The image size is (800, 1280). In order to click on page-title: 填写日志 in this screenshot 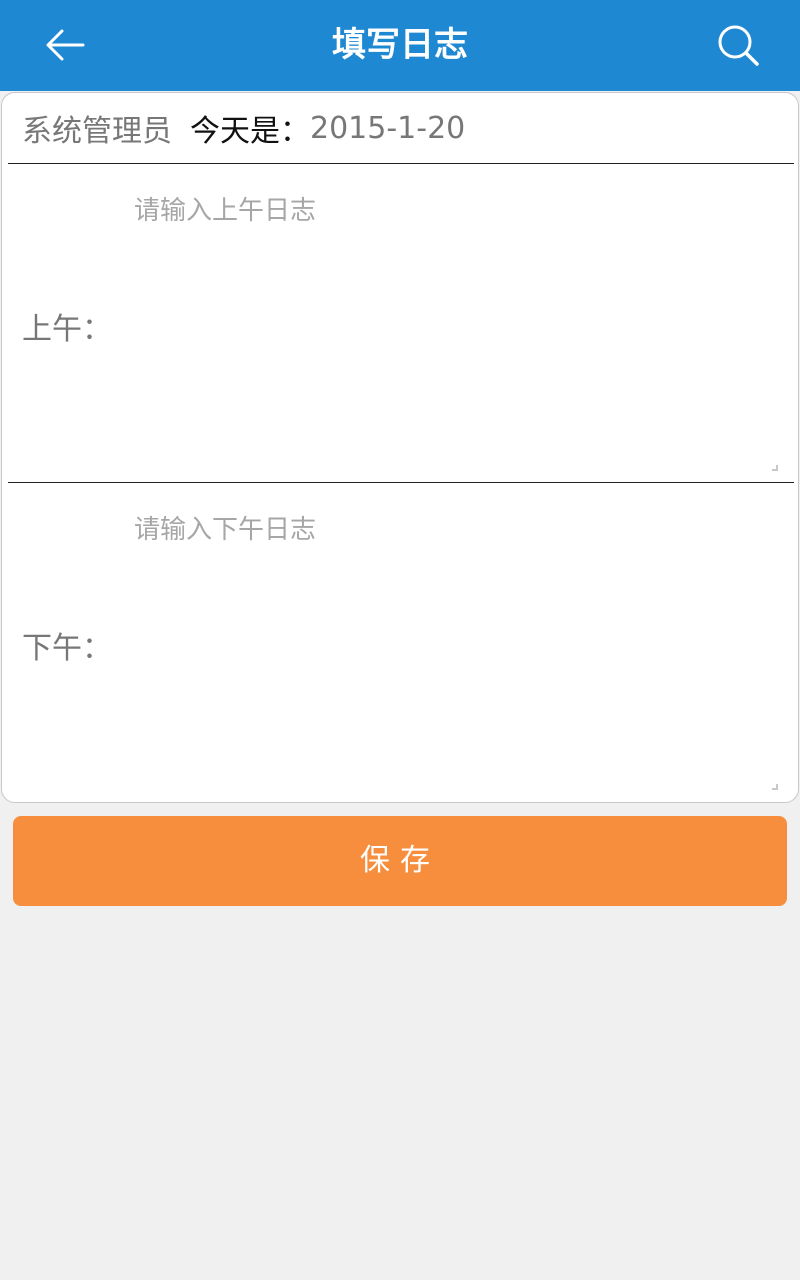, I will do `click(400, 45)`.